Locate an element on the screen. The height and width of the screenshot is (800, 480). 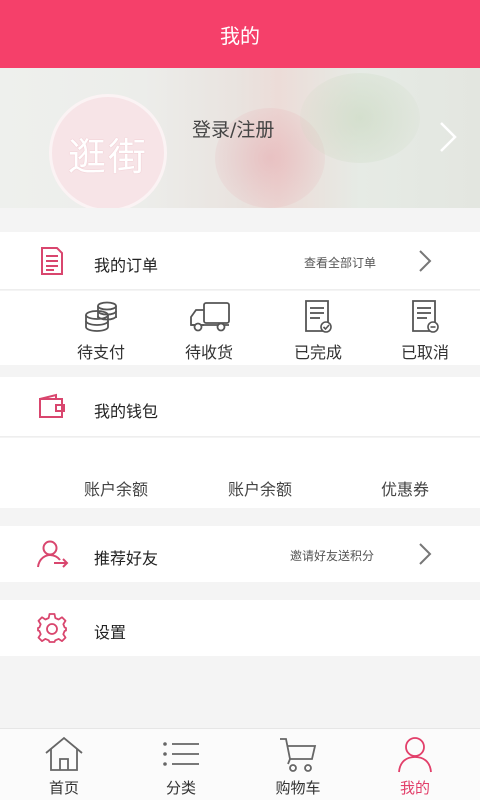
tab-home: 首页 is located at coordinates (64, 764).